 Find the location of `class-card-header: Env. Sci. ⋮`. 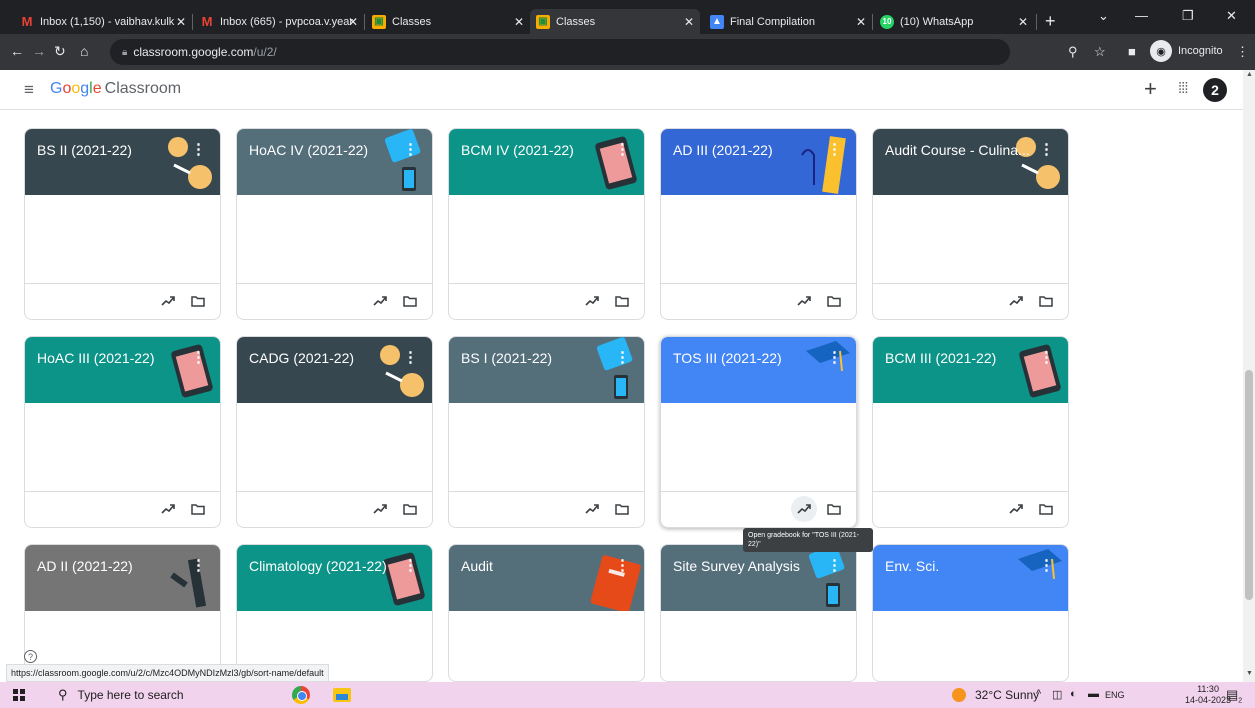

class-card-header: Env. Sci. ⋮ is located at coordinates (970, 578).